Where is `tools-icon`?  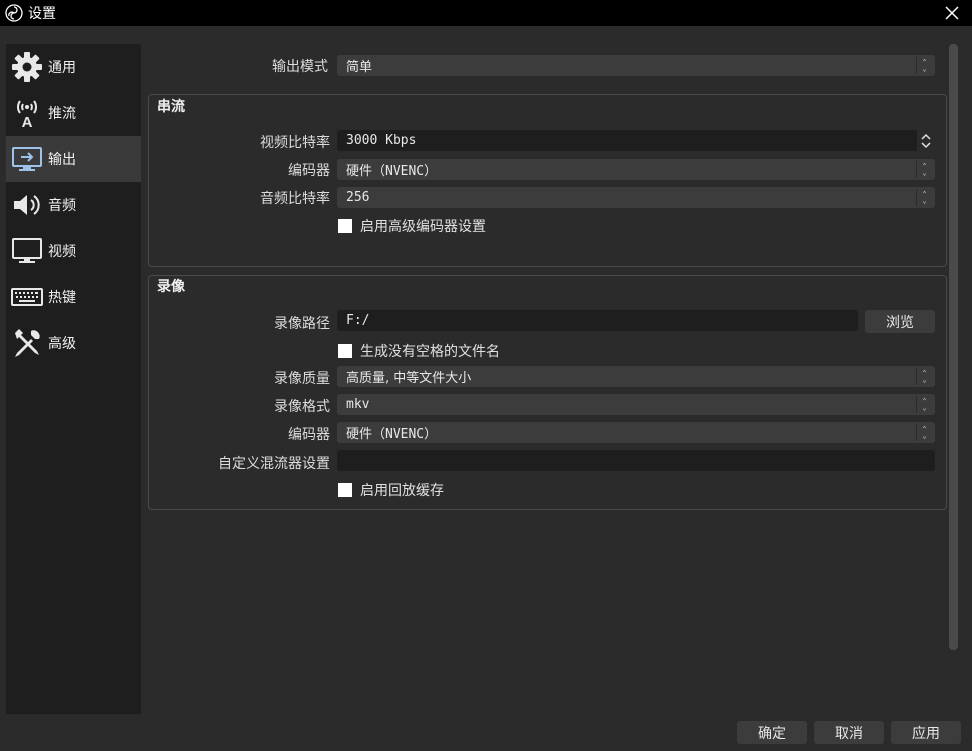 tools-icon is located at coordinates (27, 343).